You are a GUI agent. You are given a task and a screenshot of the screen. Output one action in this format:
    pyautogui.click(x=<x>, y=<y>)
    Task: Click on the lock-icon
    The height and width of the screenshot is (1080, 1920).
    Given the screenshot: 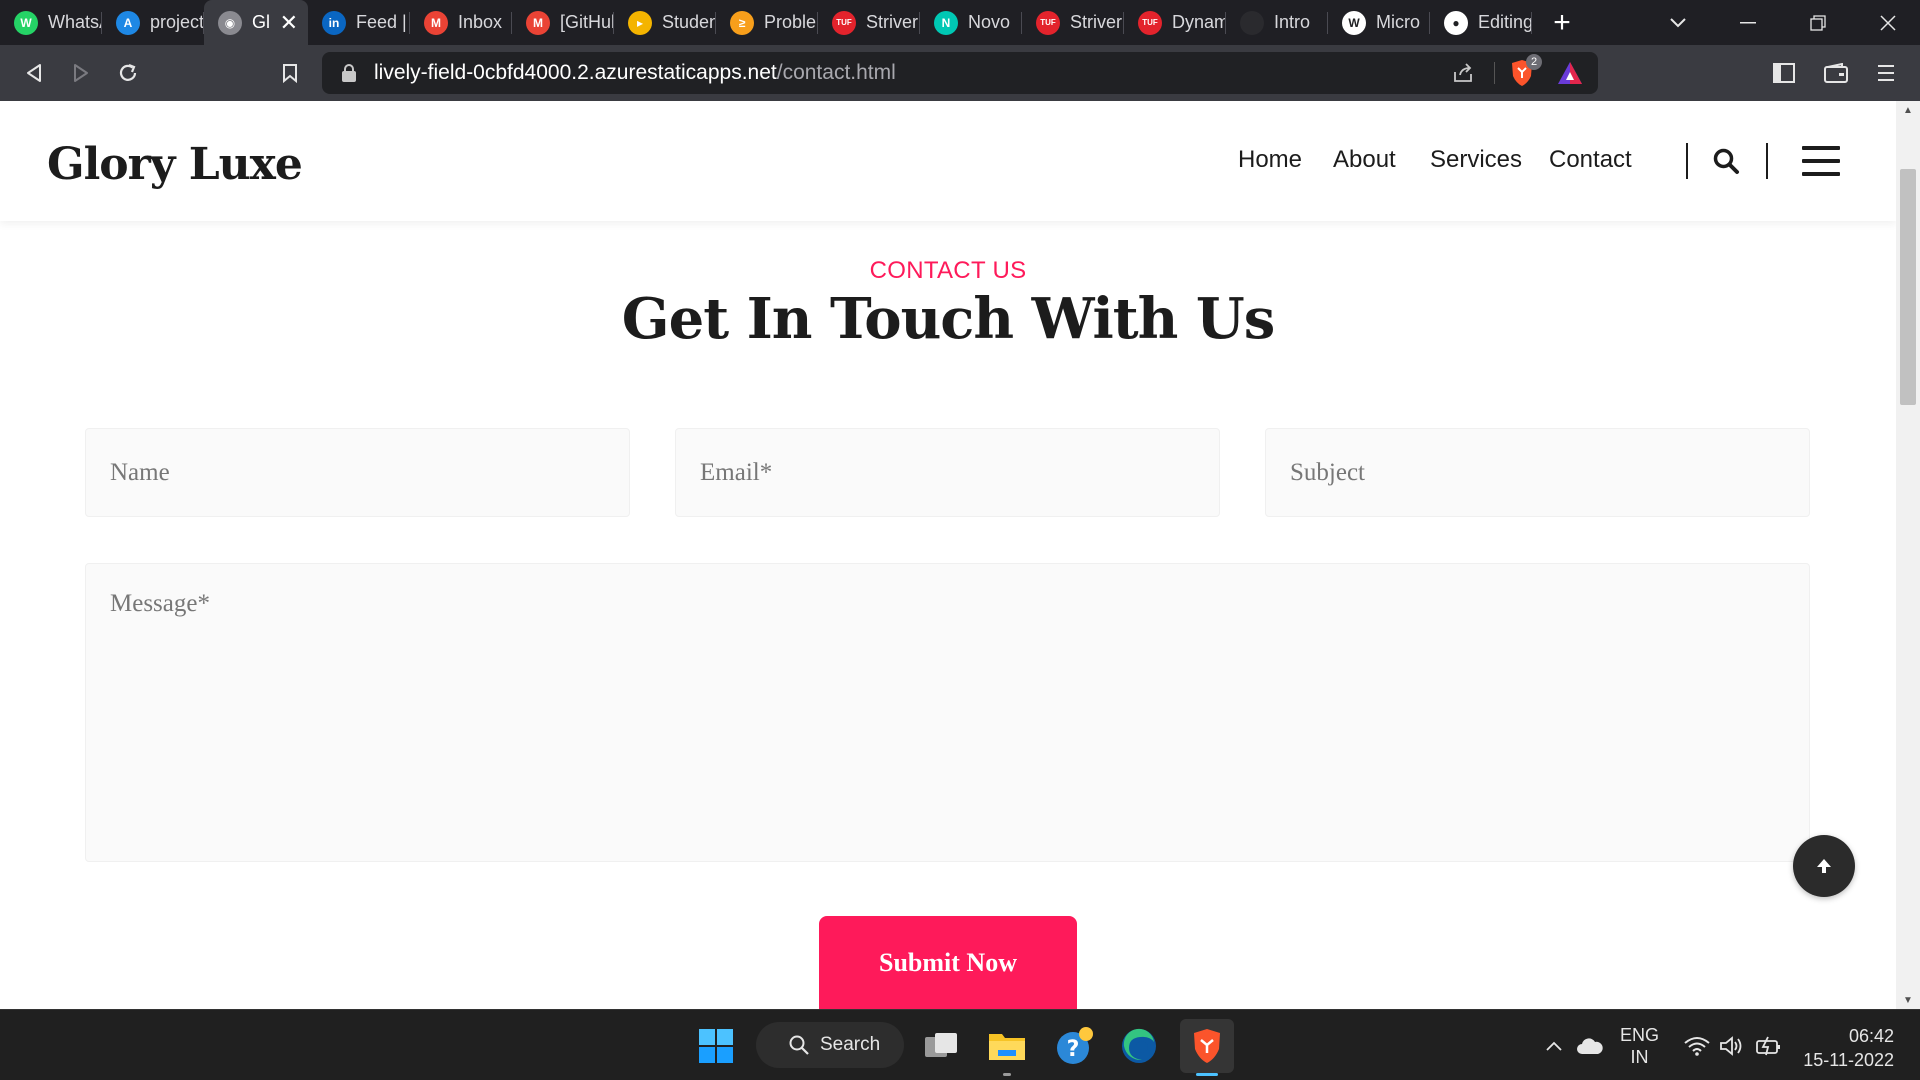 What is the action you would take?
    pyautogui.click(x=349, y=73)
    